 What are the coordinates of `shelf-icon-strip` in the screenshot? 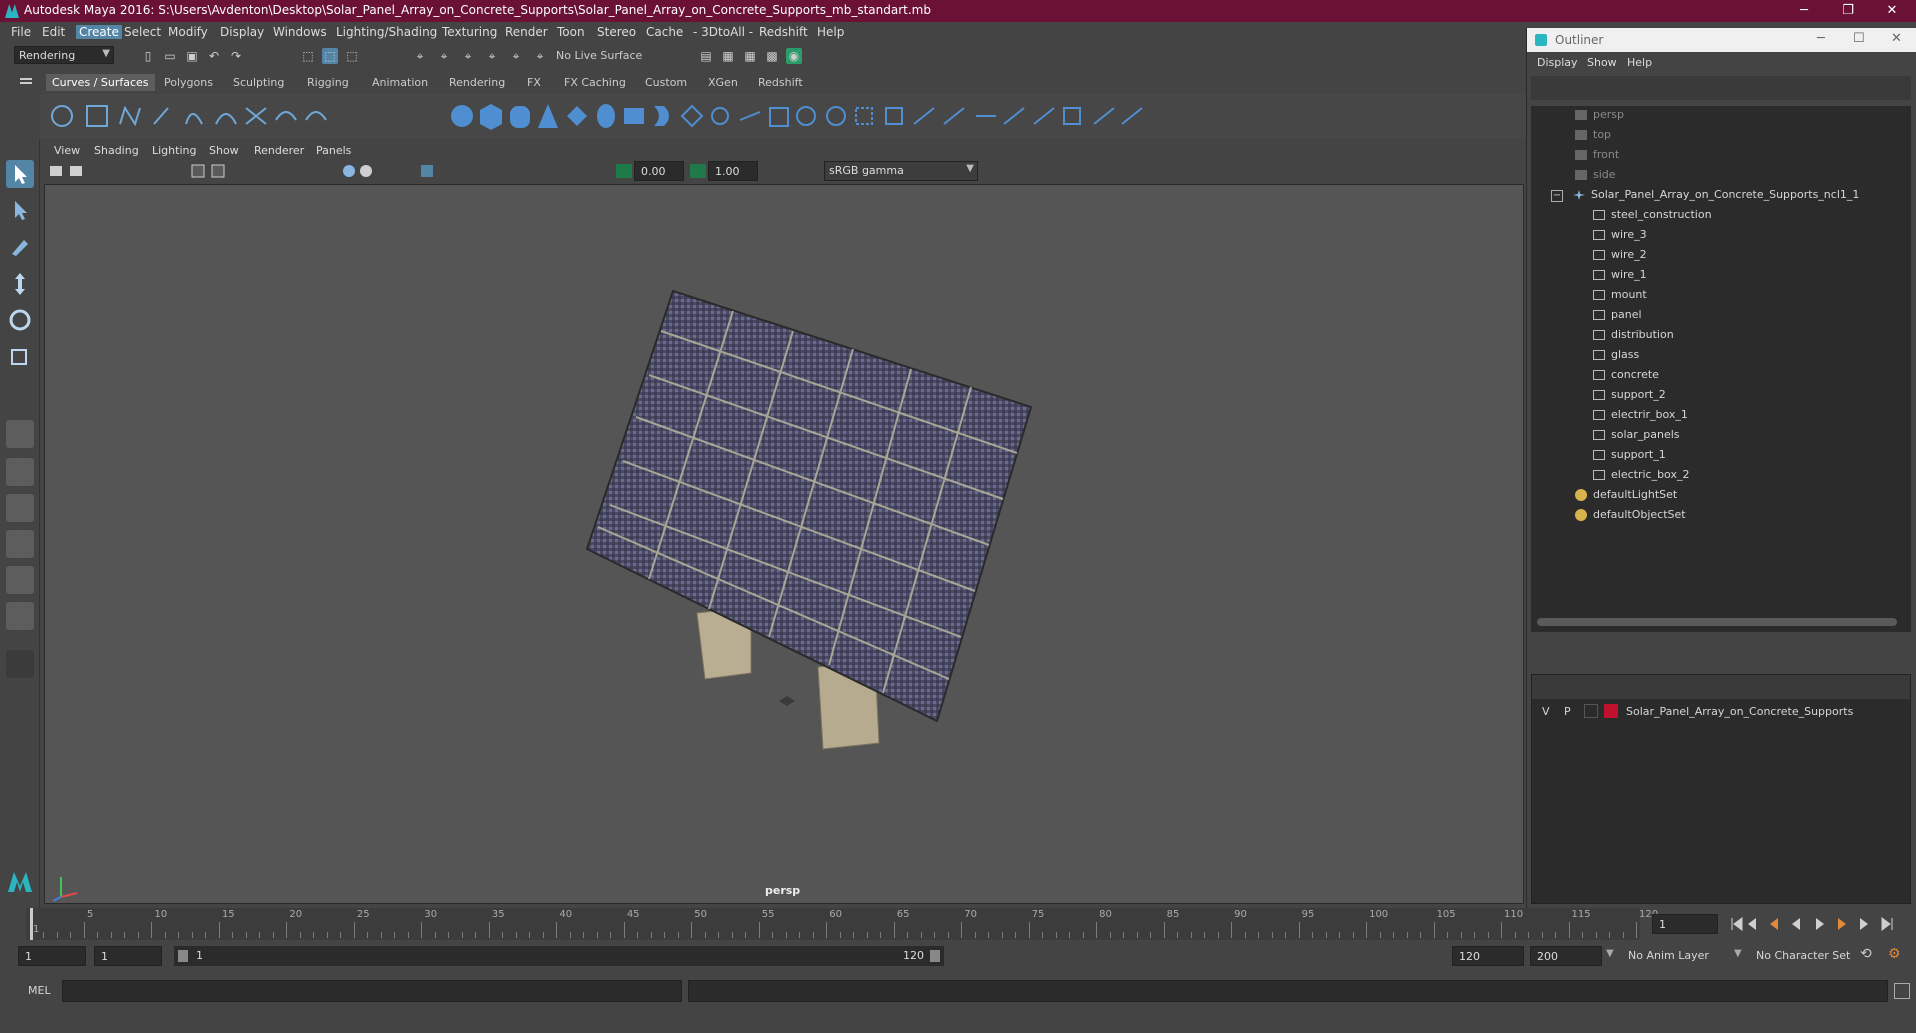 It's located at (783, 116).